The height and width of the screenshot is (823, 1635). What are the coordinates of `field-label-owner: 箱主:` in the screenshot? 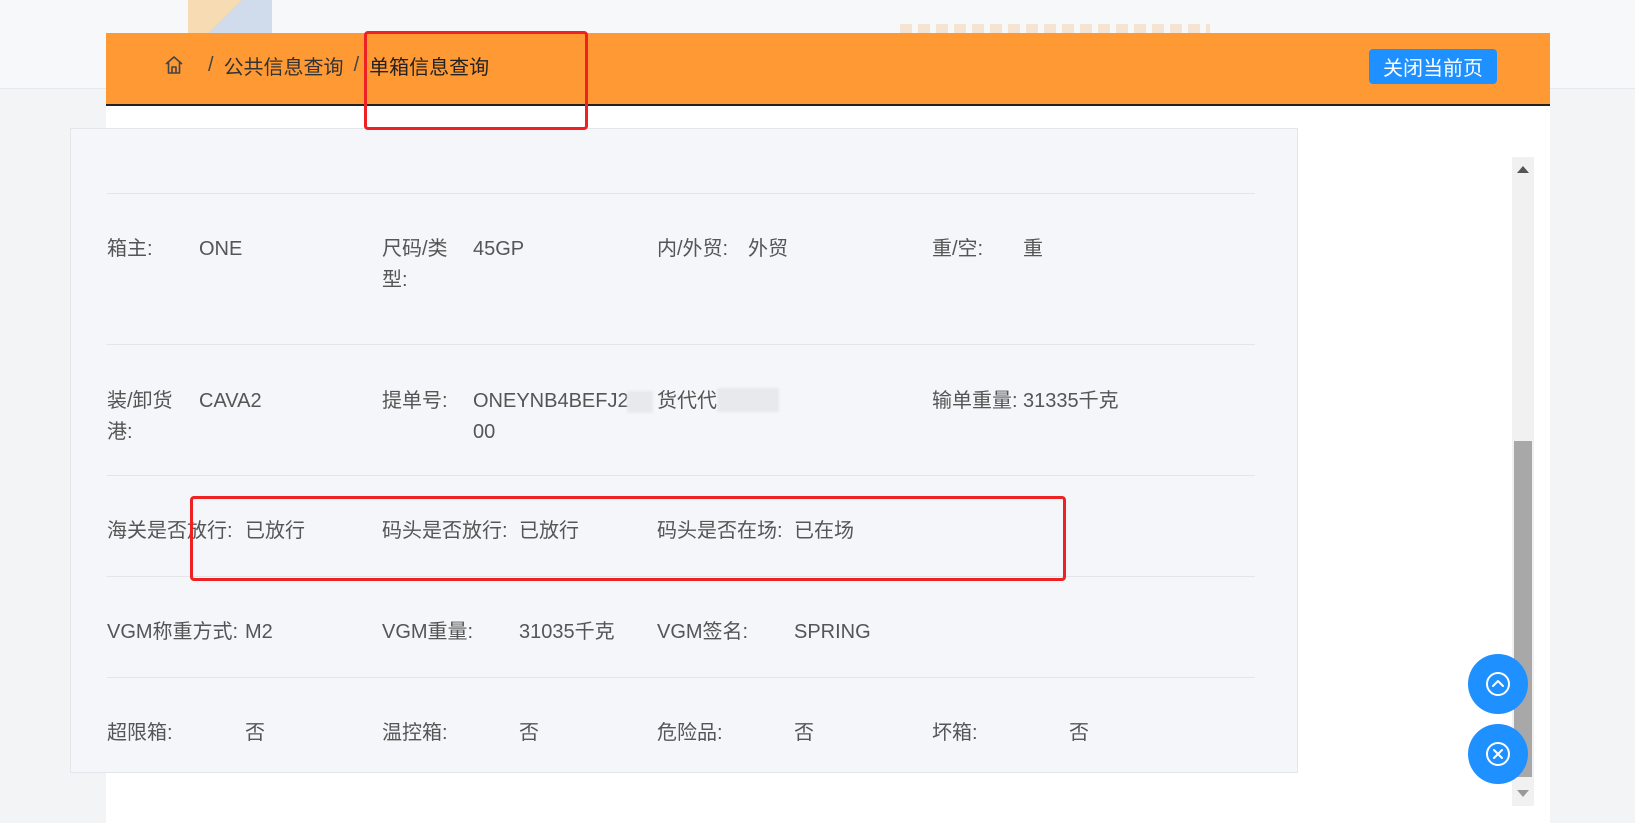 It's located at (130, 249).